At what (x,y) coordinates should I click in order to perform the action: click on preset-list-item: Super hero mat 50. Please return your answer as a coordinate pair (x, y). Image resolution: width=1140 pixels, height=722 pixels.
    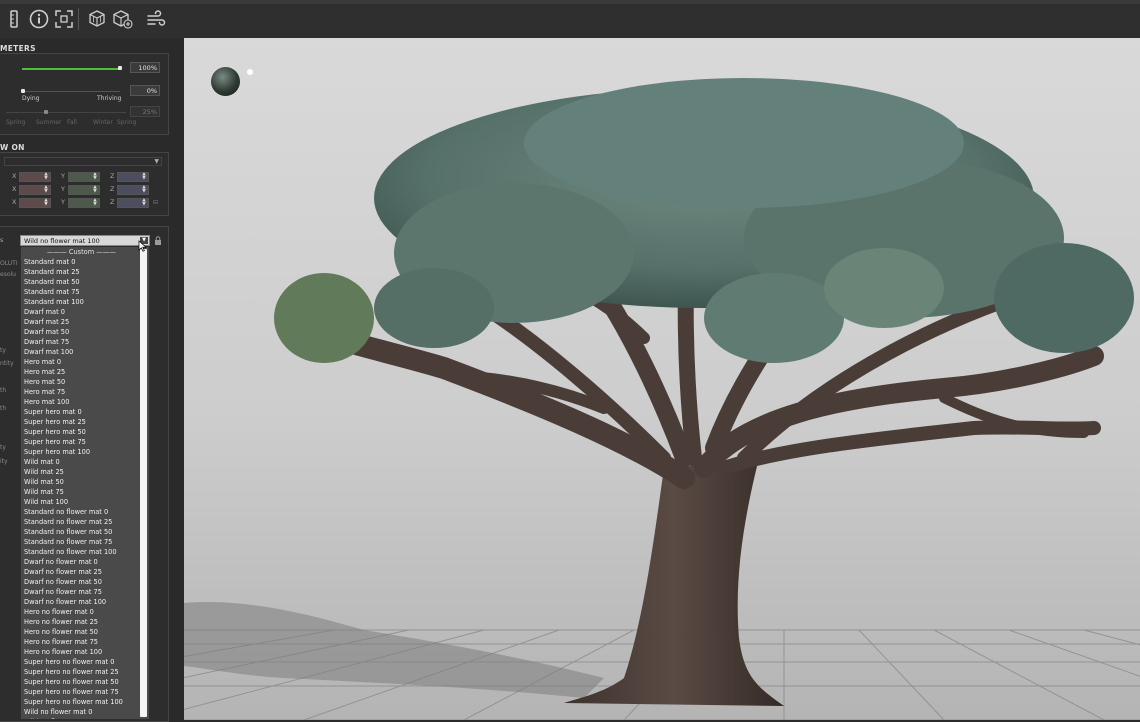
    Looking at the image, I should click on (80, 432).